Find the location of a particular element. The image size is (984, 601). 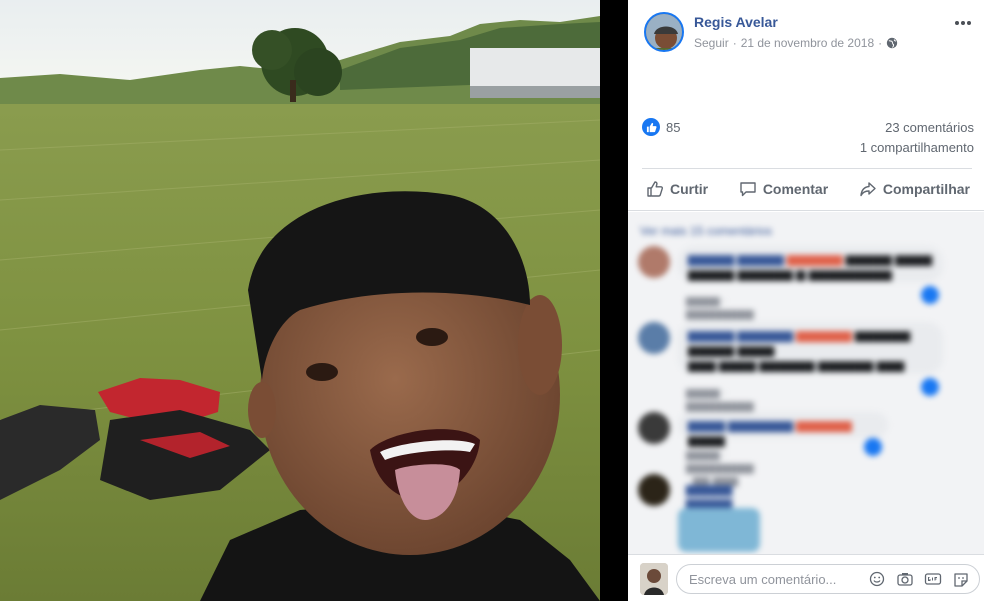

thumbs-up-icon is located at coordinates (655, 189).